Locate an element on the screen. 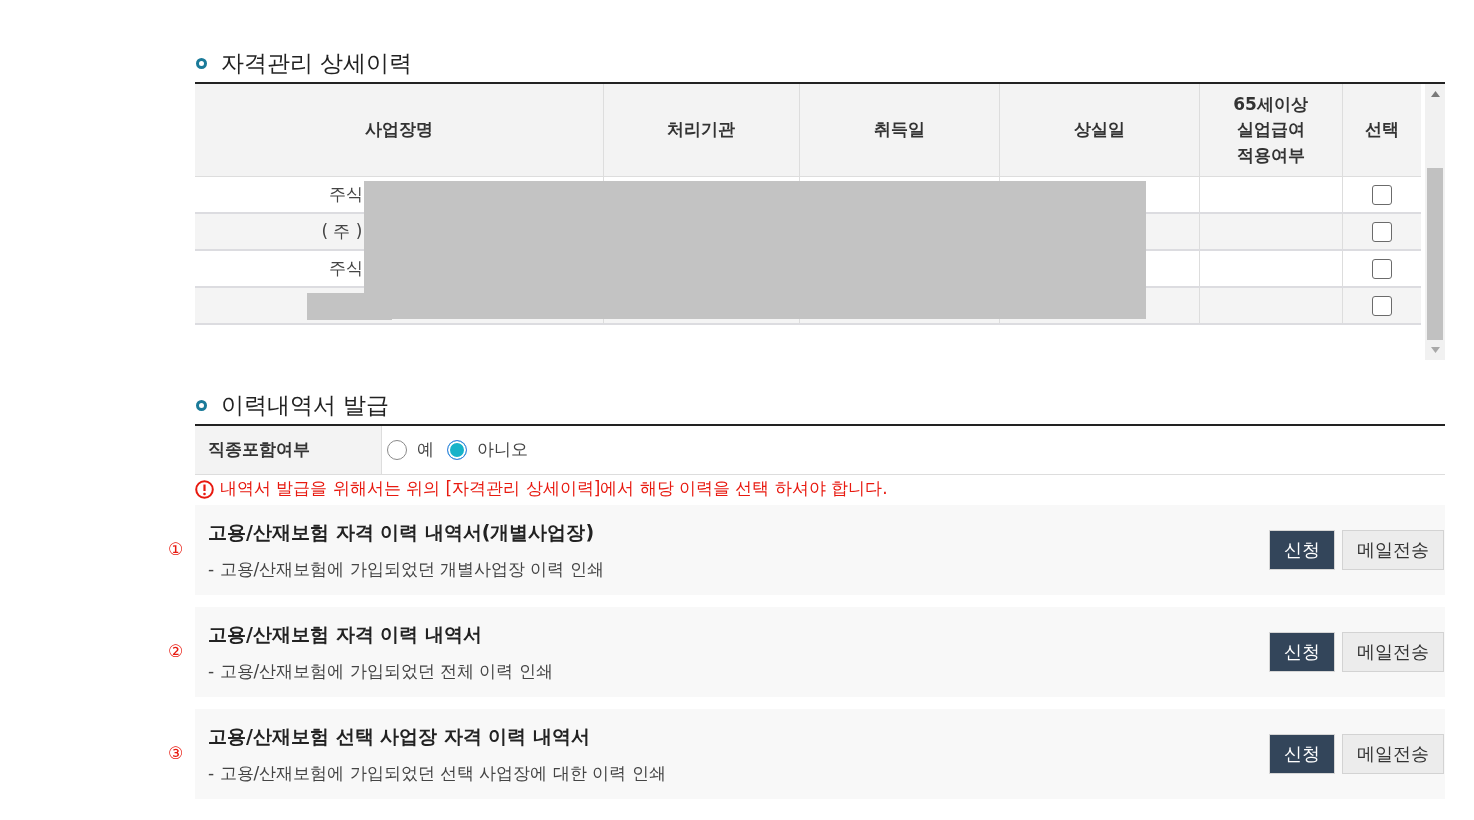 The image size is (1474, 820). scrollbar-thumb is located at coordinates (1435, 254).